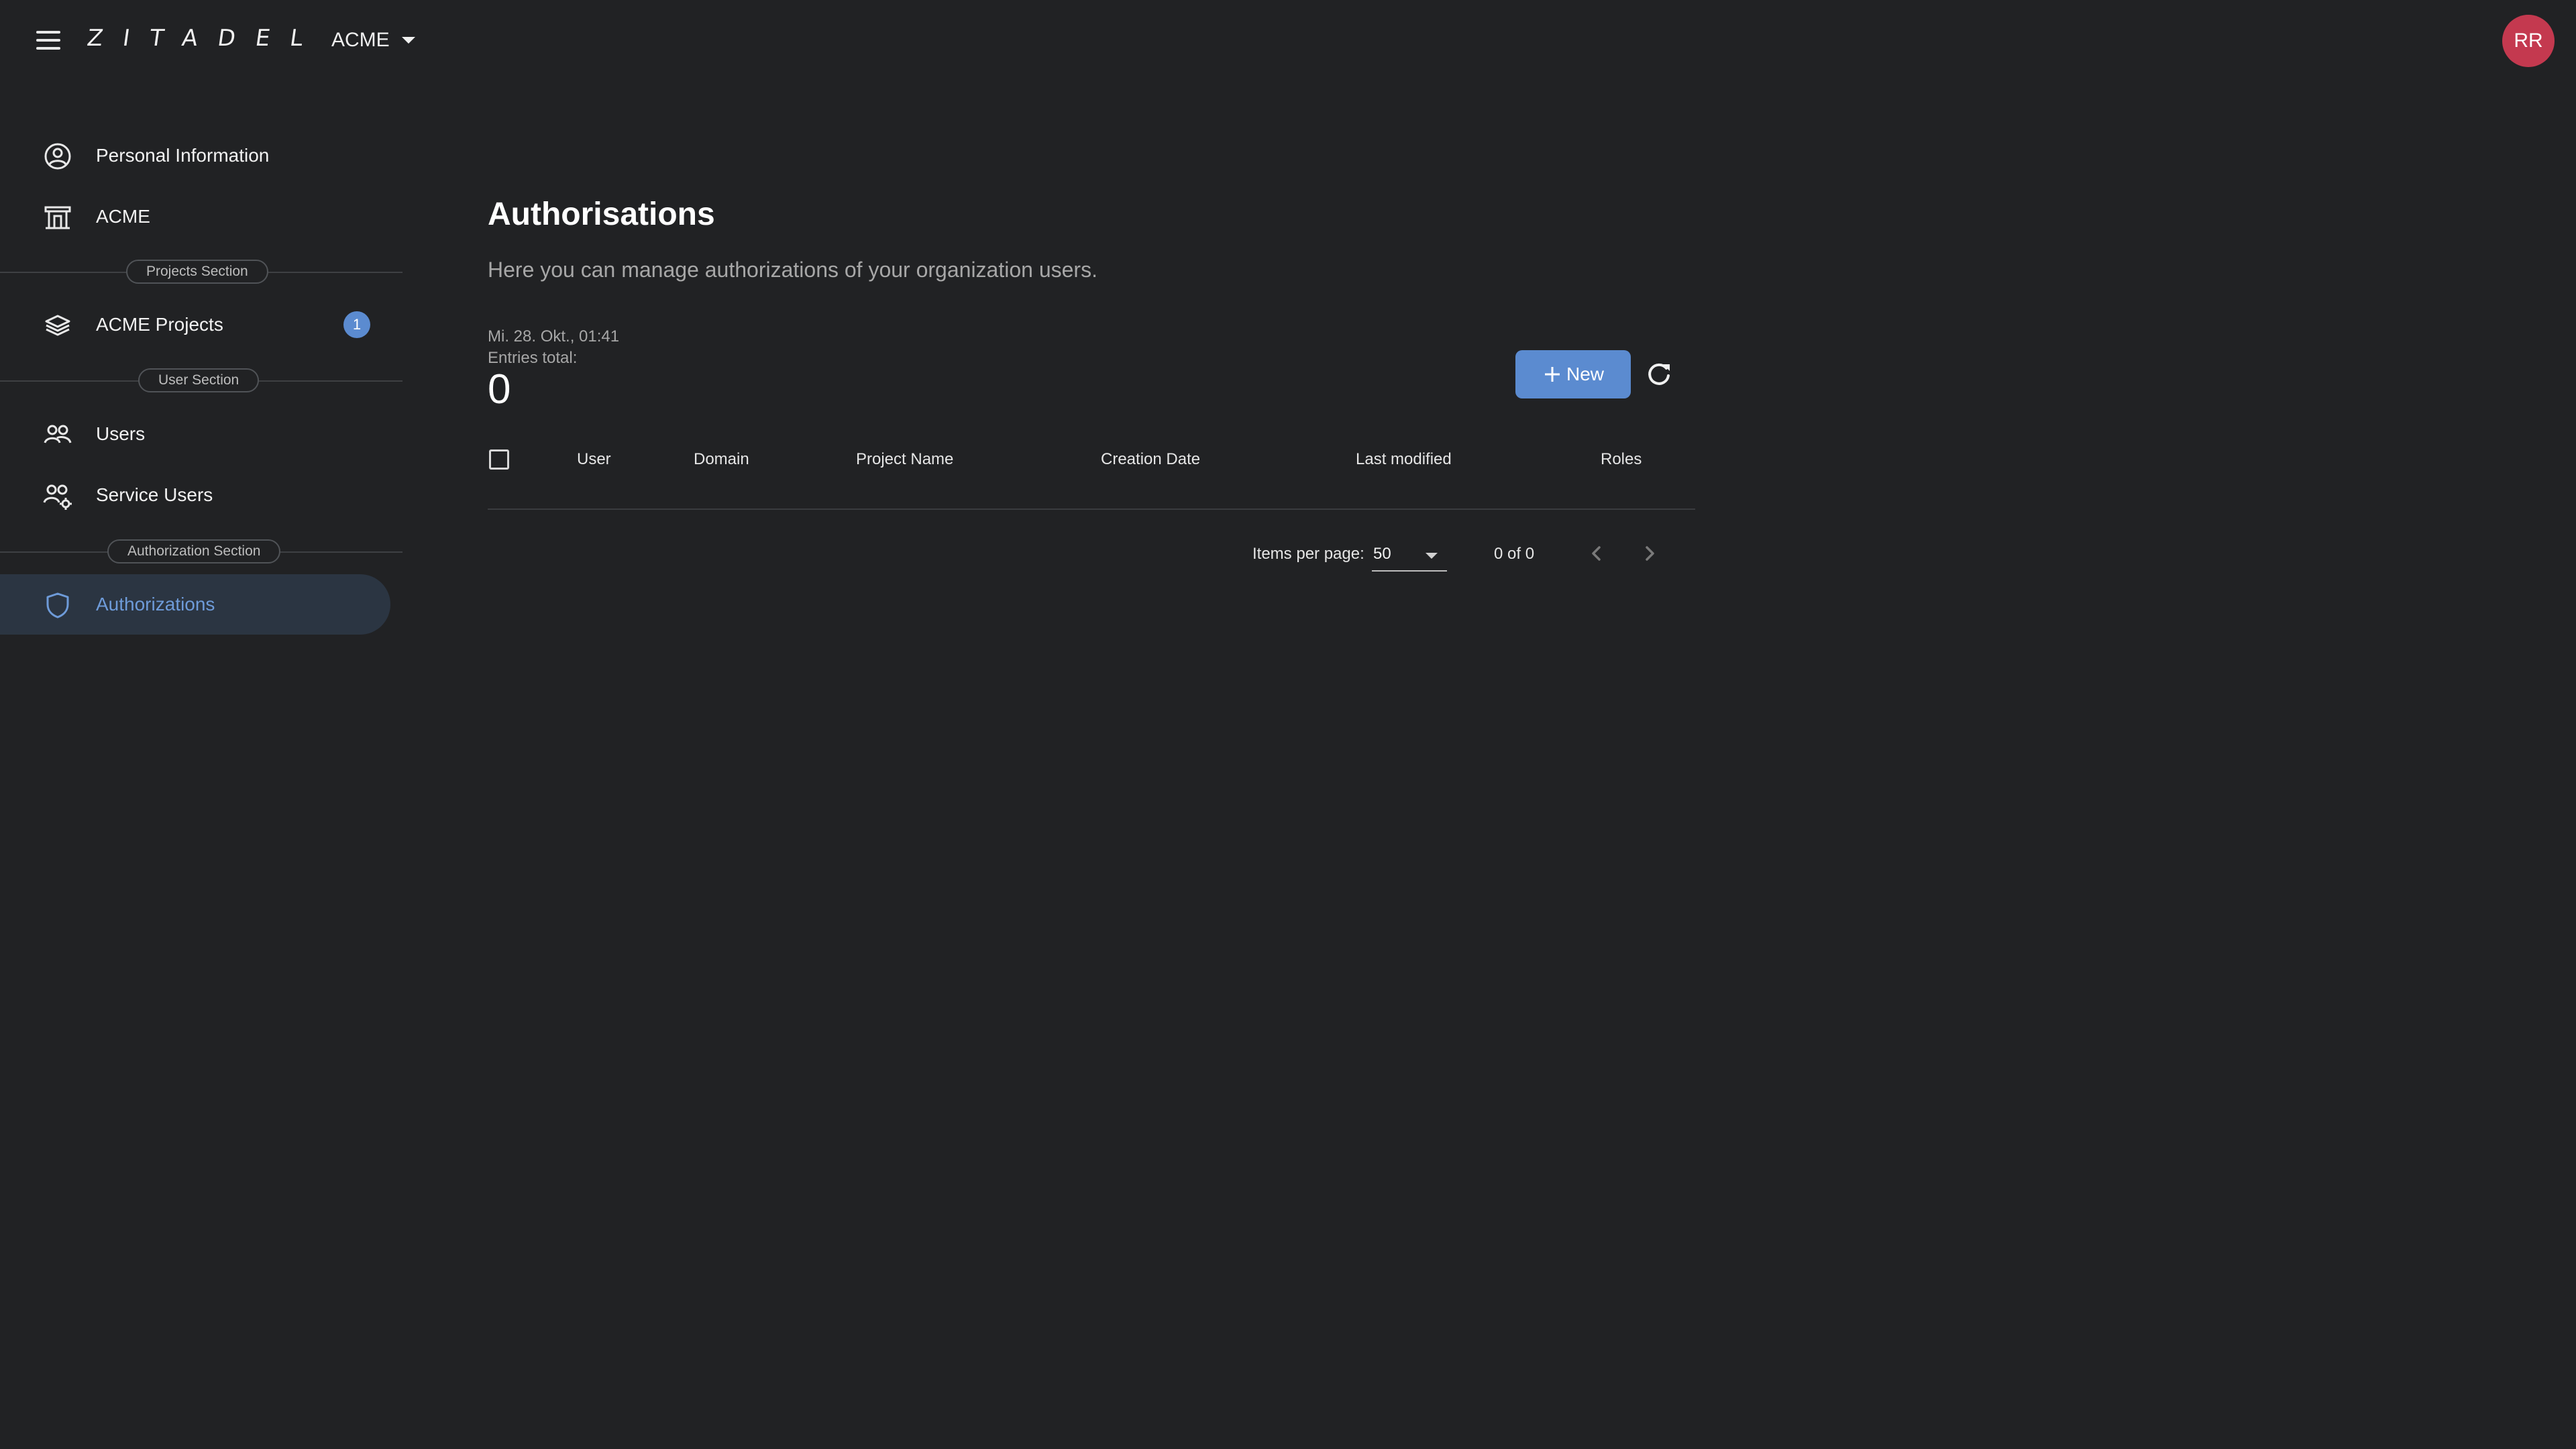 The image size is (2576, 1449). I want to click on sidebar-item-label: ACME Projects, so click(159, 324).